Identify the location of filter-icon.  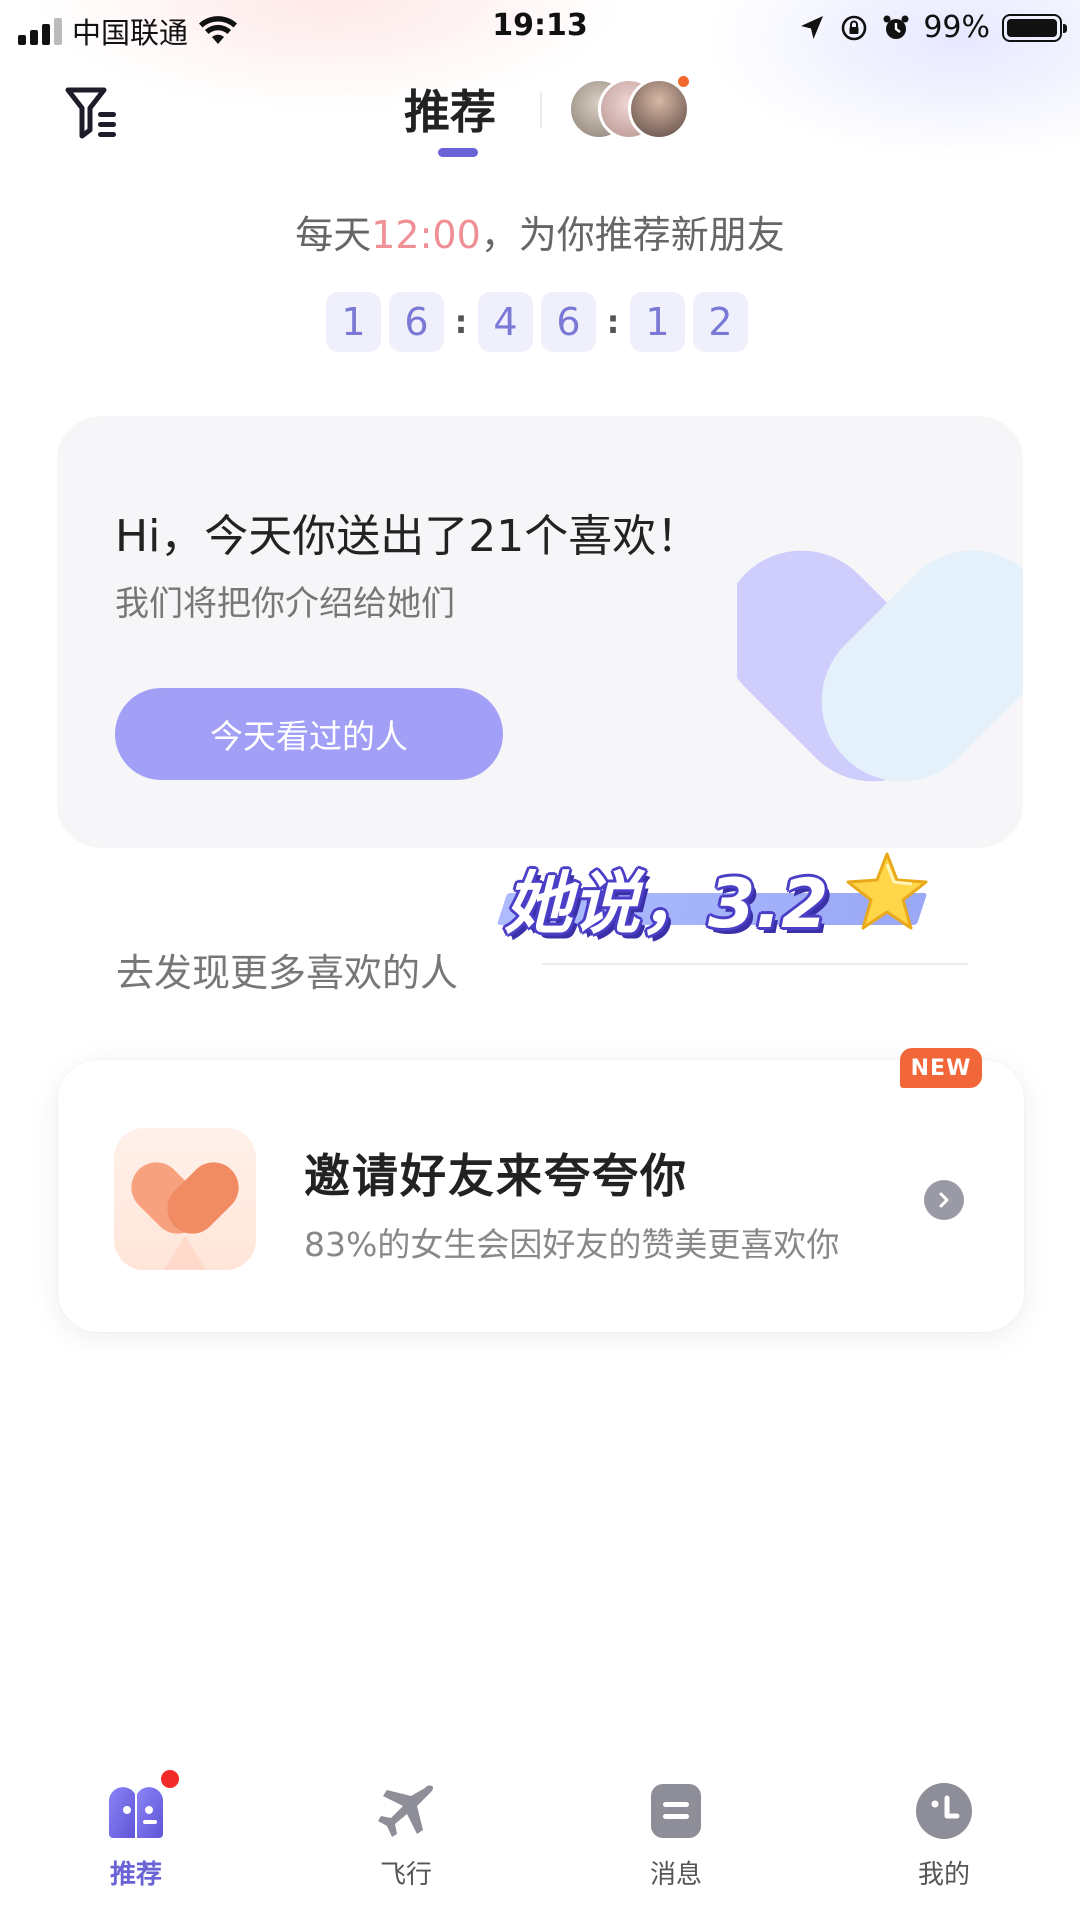
(93, 113).